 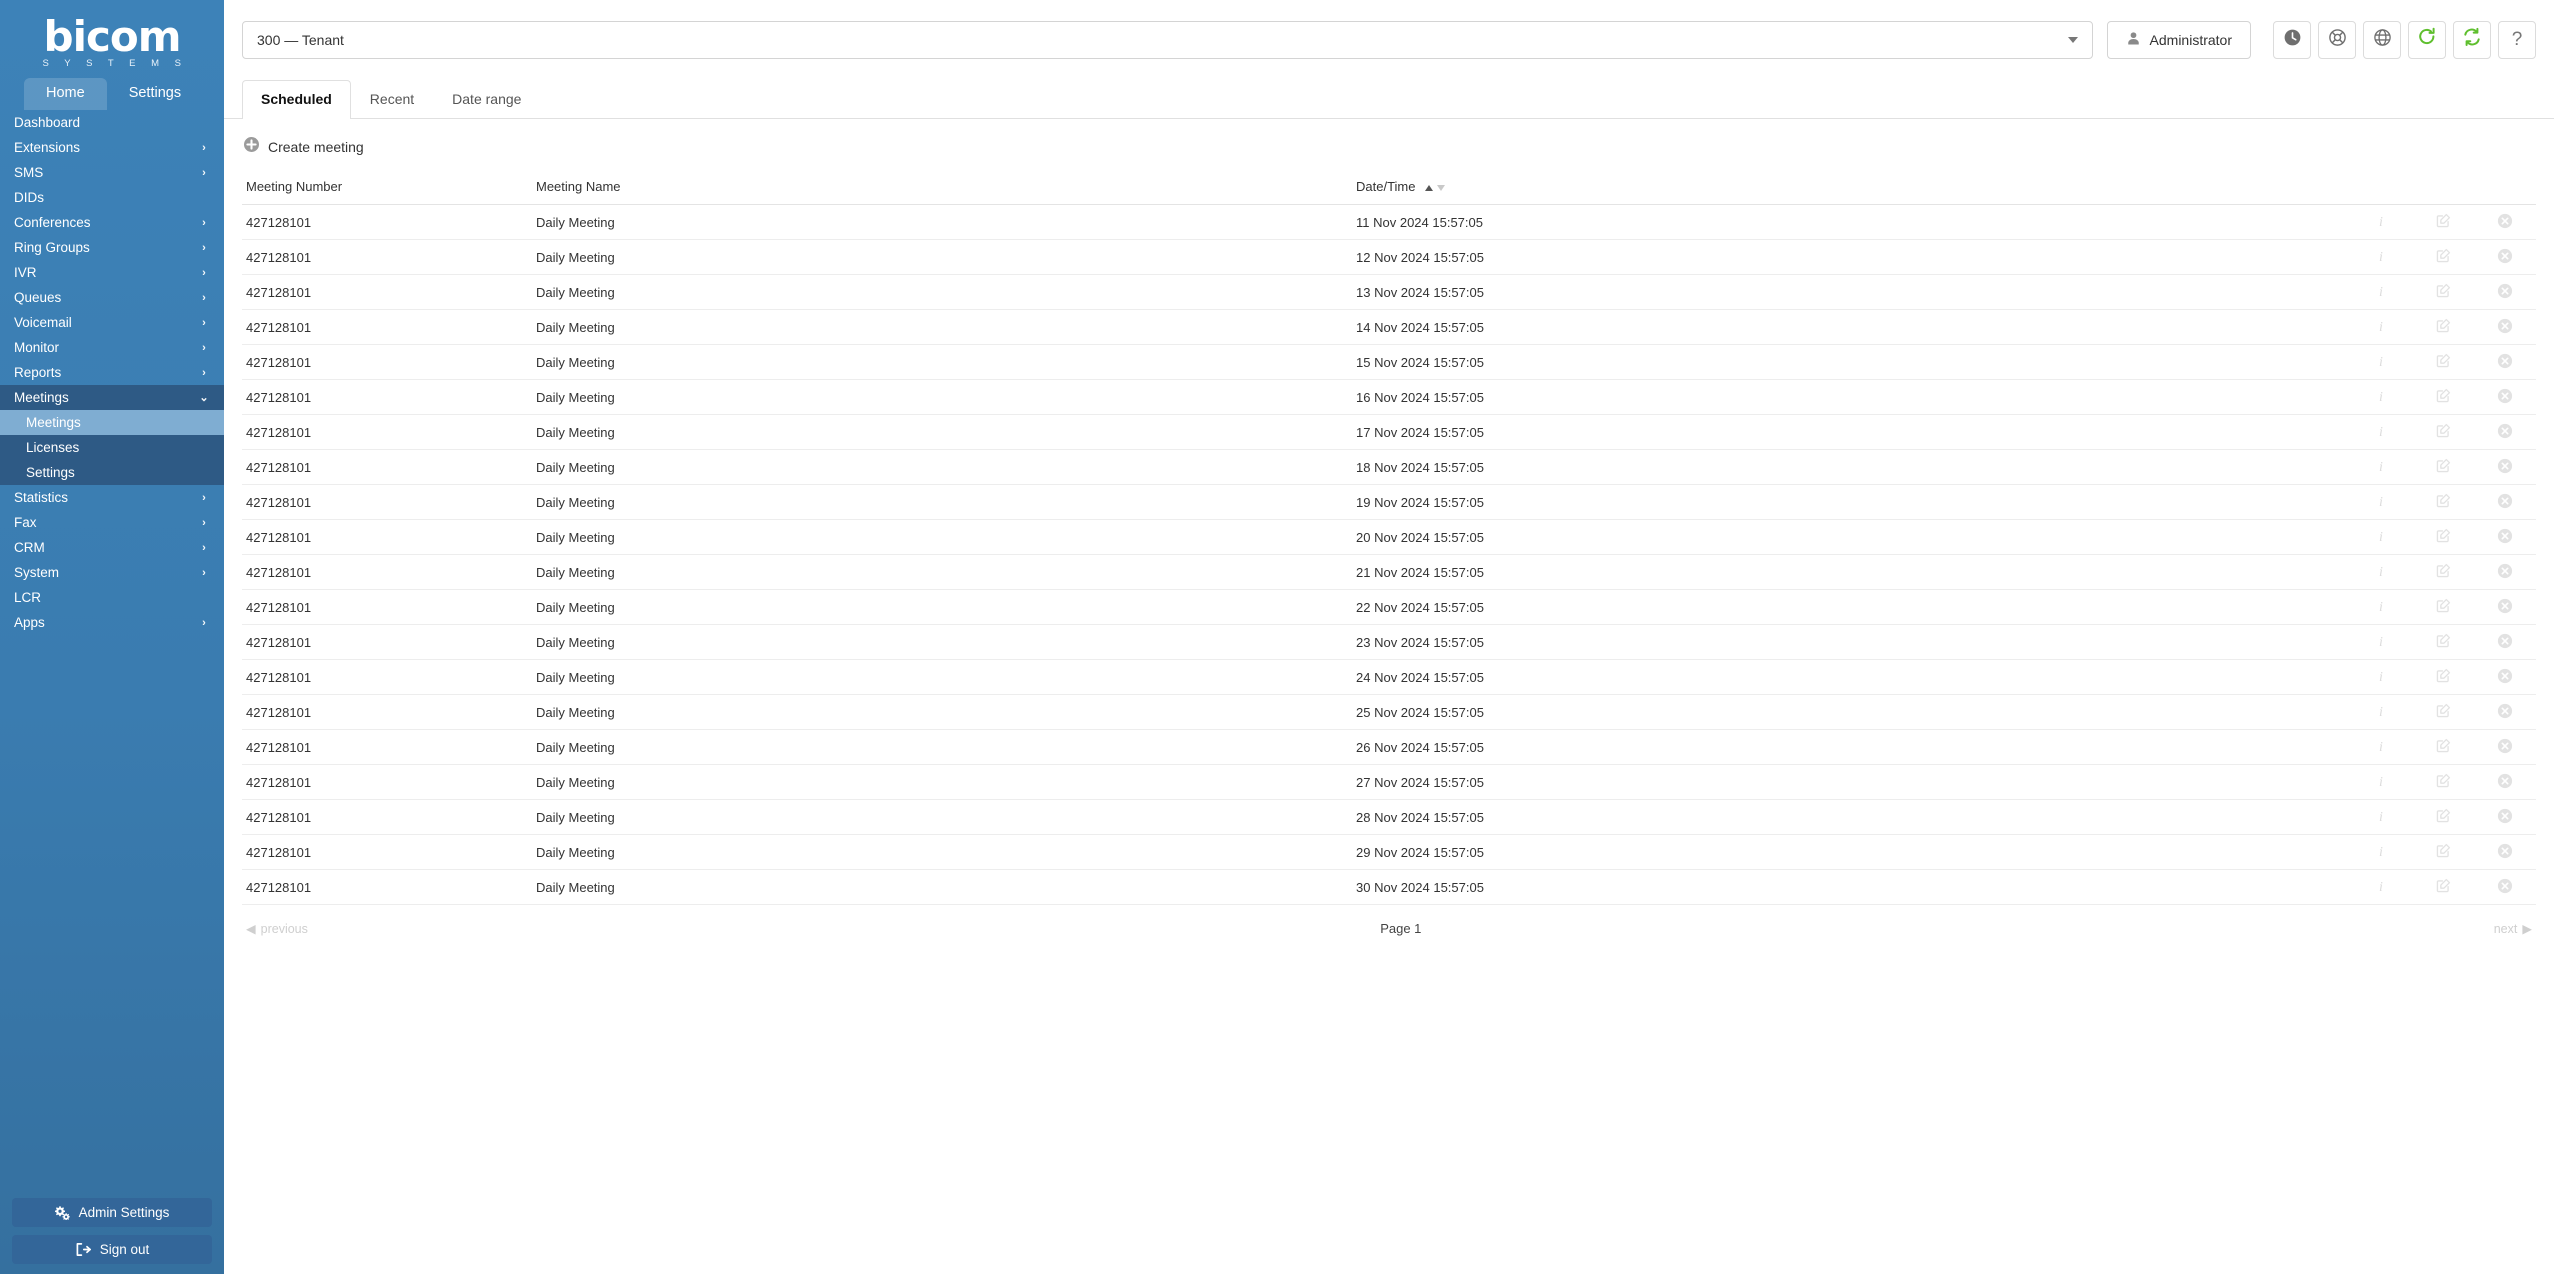 What do you see at coordinates (112, 622) in the screenshot?
I see `sidebar-item-apps: Apps ›` at bounding box center [112, 622].